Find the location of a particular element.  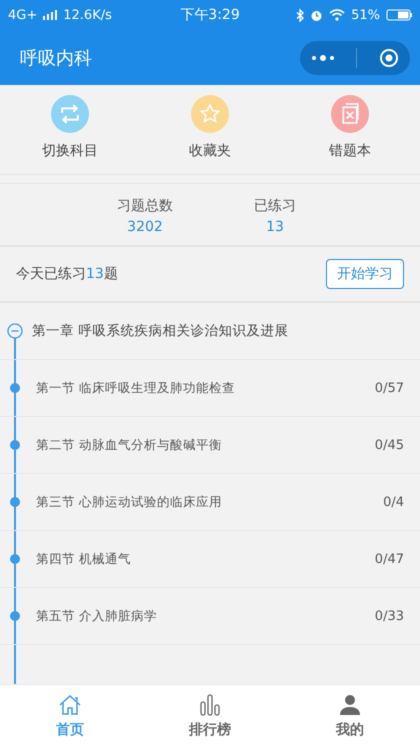

shortcut-button: 收藏夹 is located at coordinates (210, 127).